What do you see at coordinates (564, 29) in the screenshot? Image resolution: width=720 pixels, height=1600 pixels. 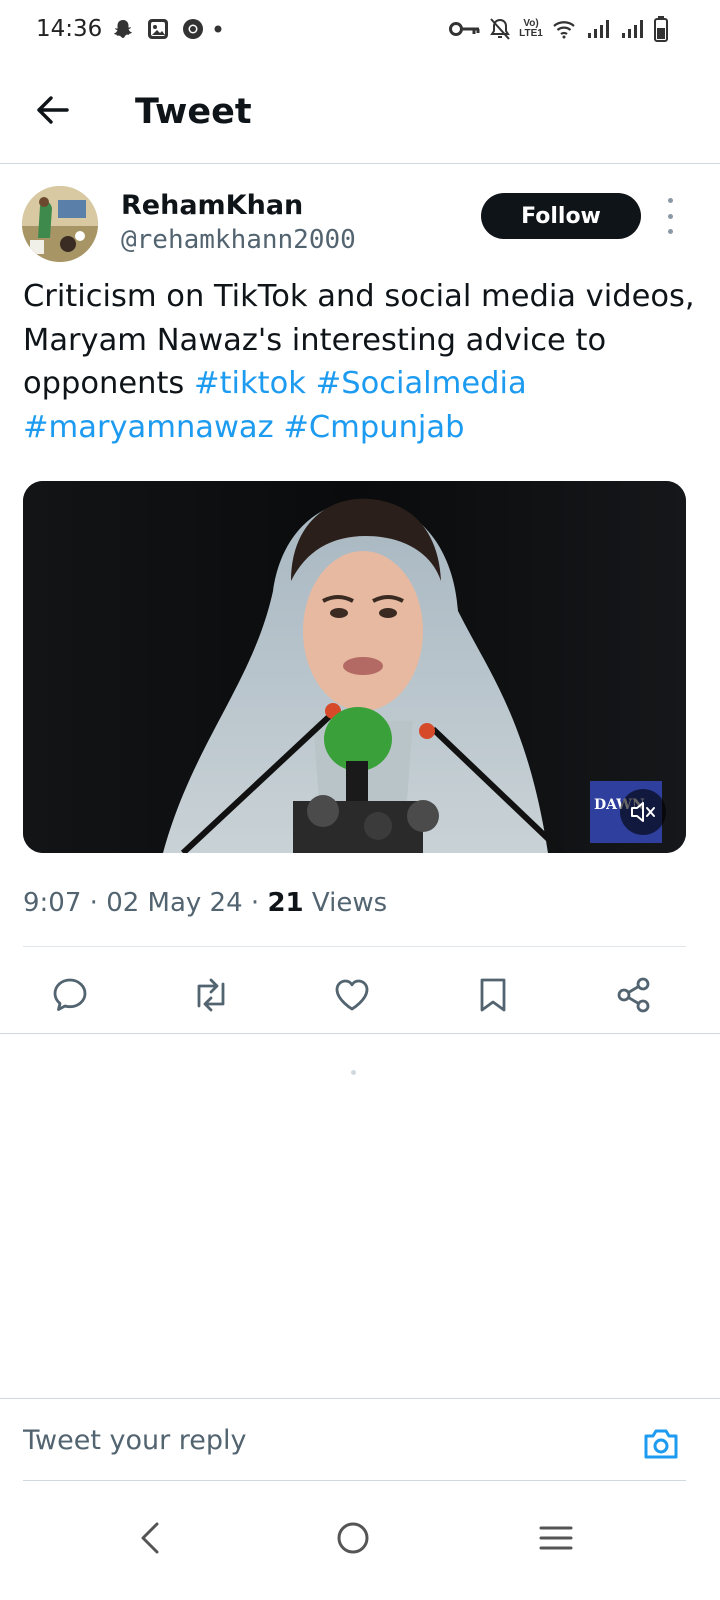 I see `wifi-icon` at bounding box center [564, 29].